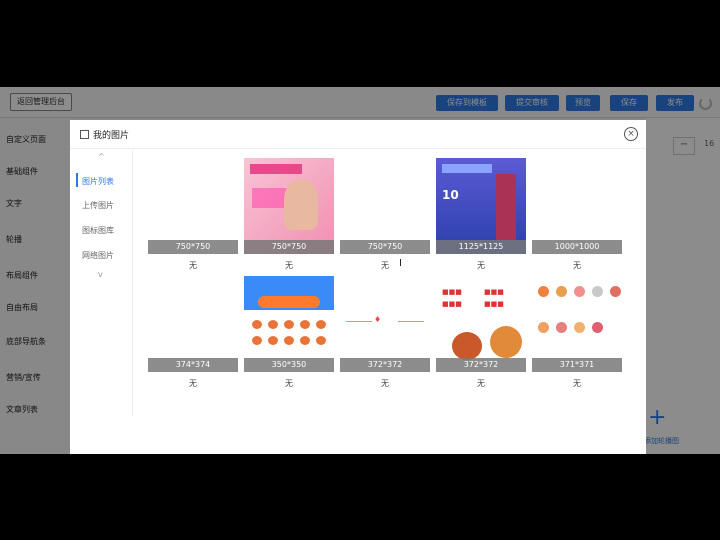  What do you see at coordinates (289, 365) in the screenshot?
I see `image-size-label: 350*350` at bounding box center [289, 365].